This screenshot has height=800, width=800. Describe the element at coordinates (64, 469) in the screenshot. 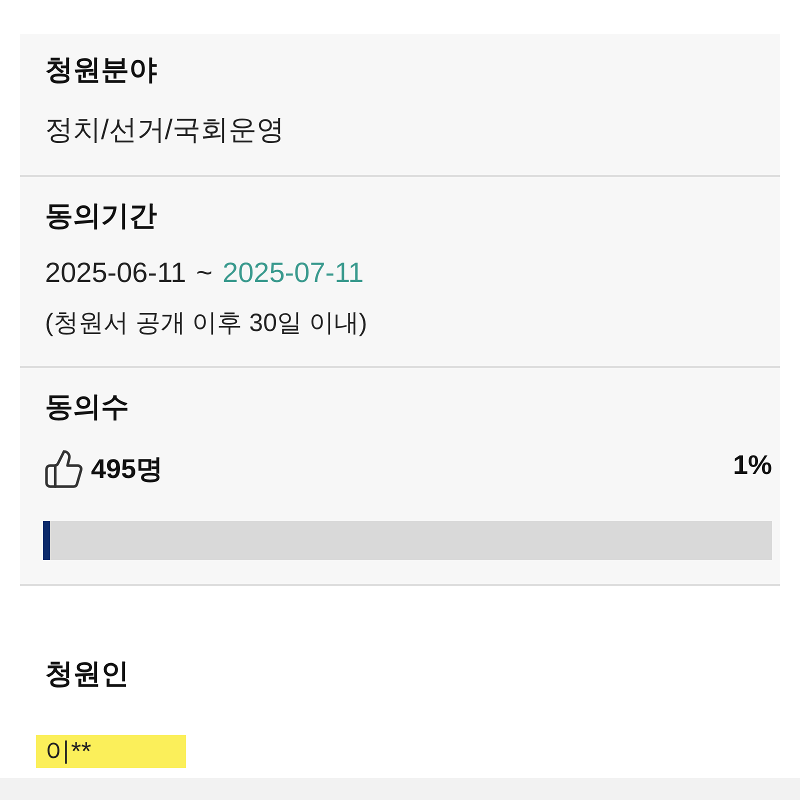

I see `thumbs-up-icon` at that location.